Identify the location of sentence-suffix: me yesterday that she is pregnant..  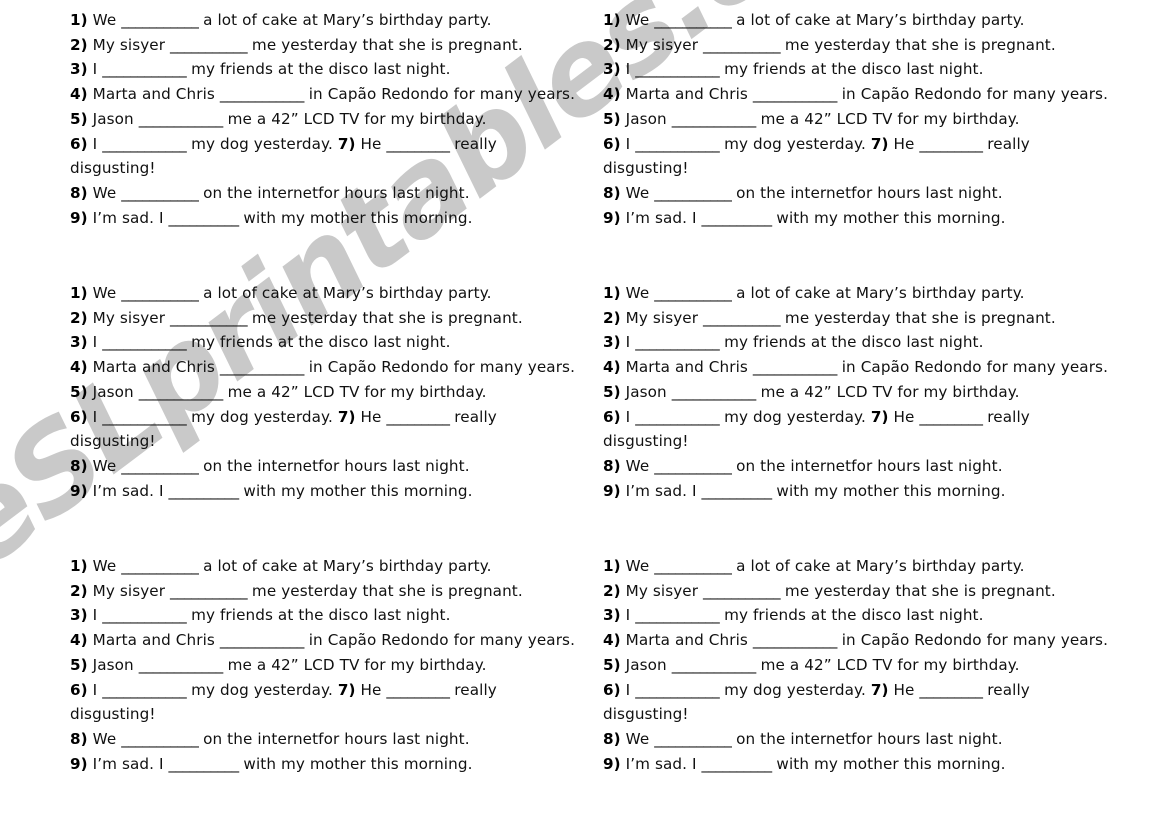
(387, 44).